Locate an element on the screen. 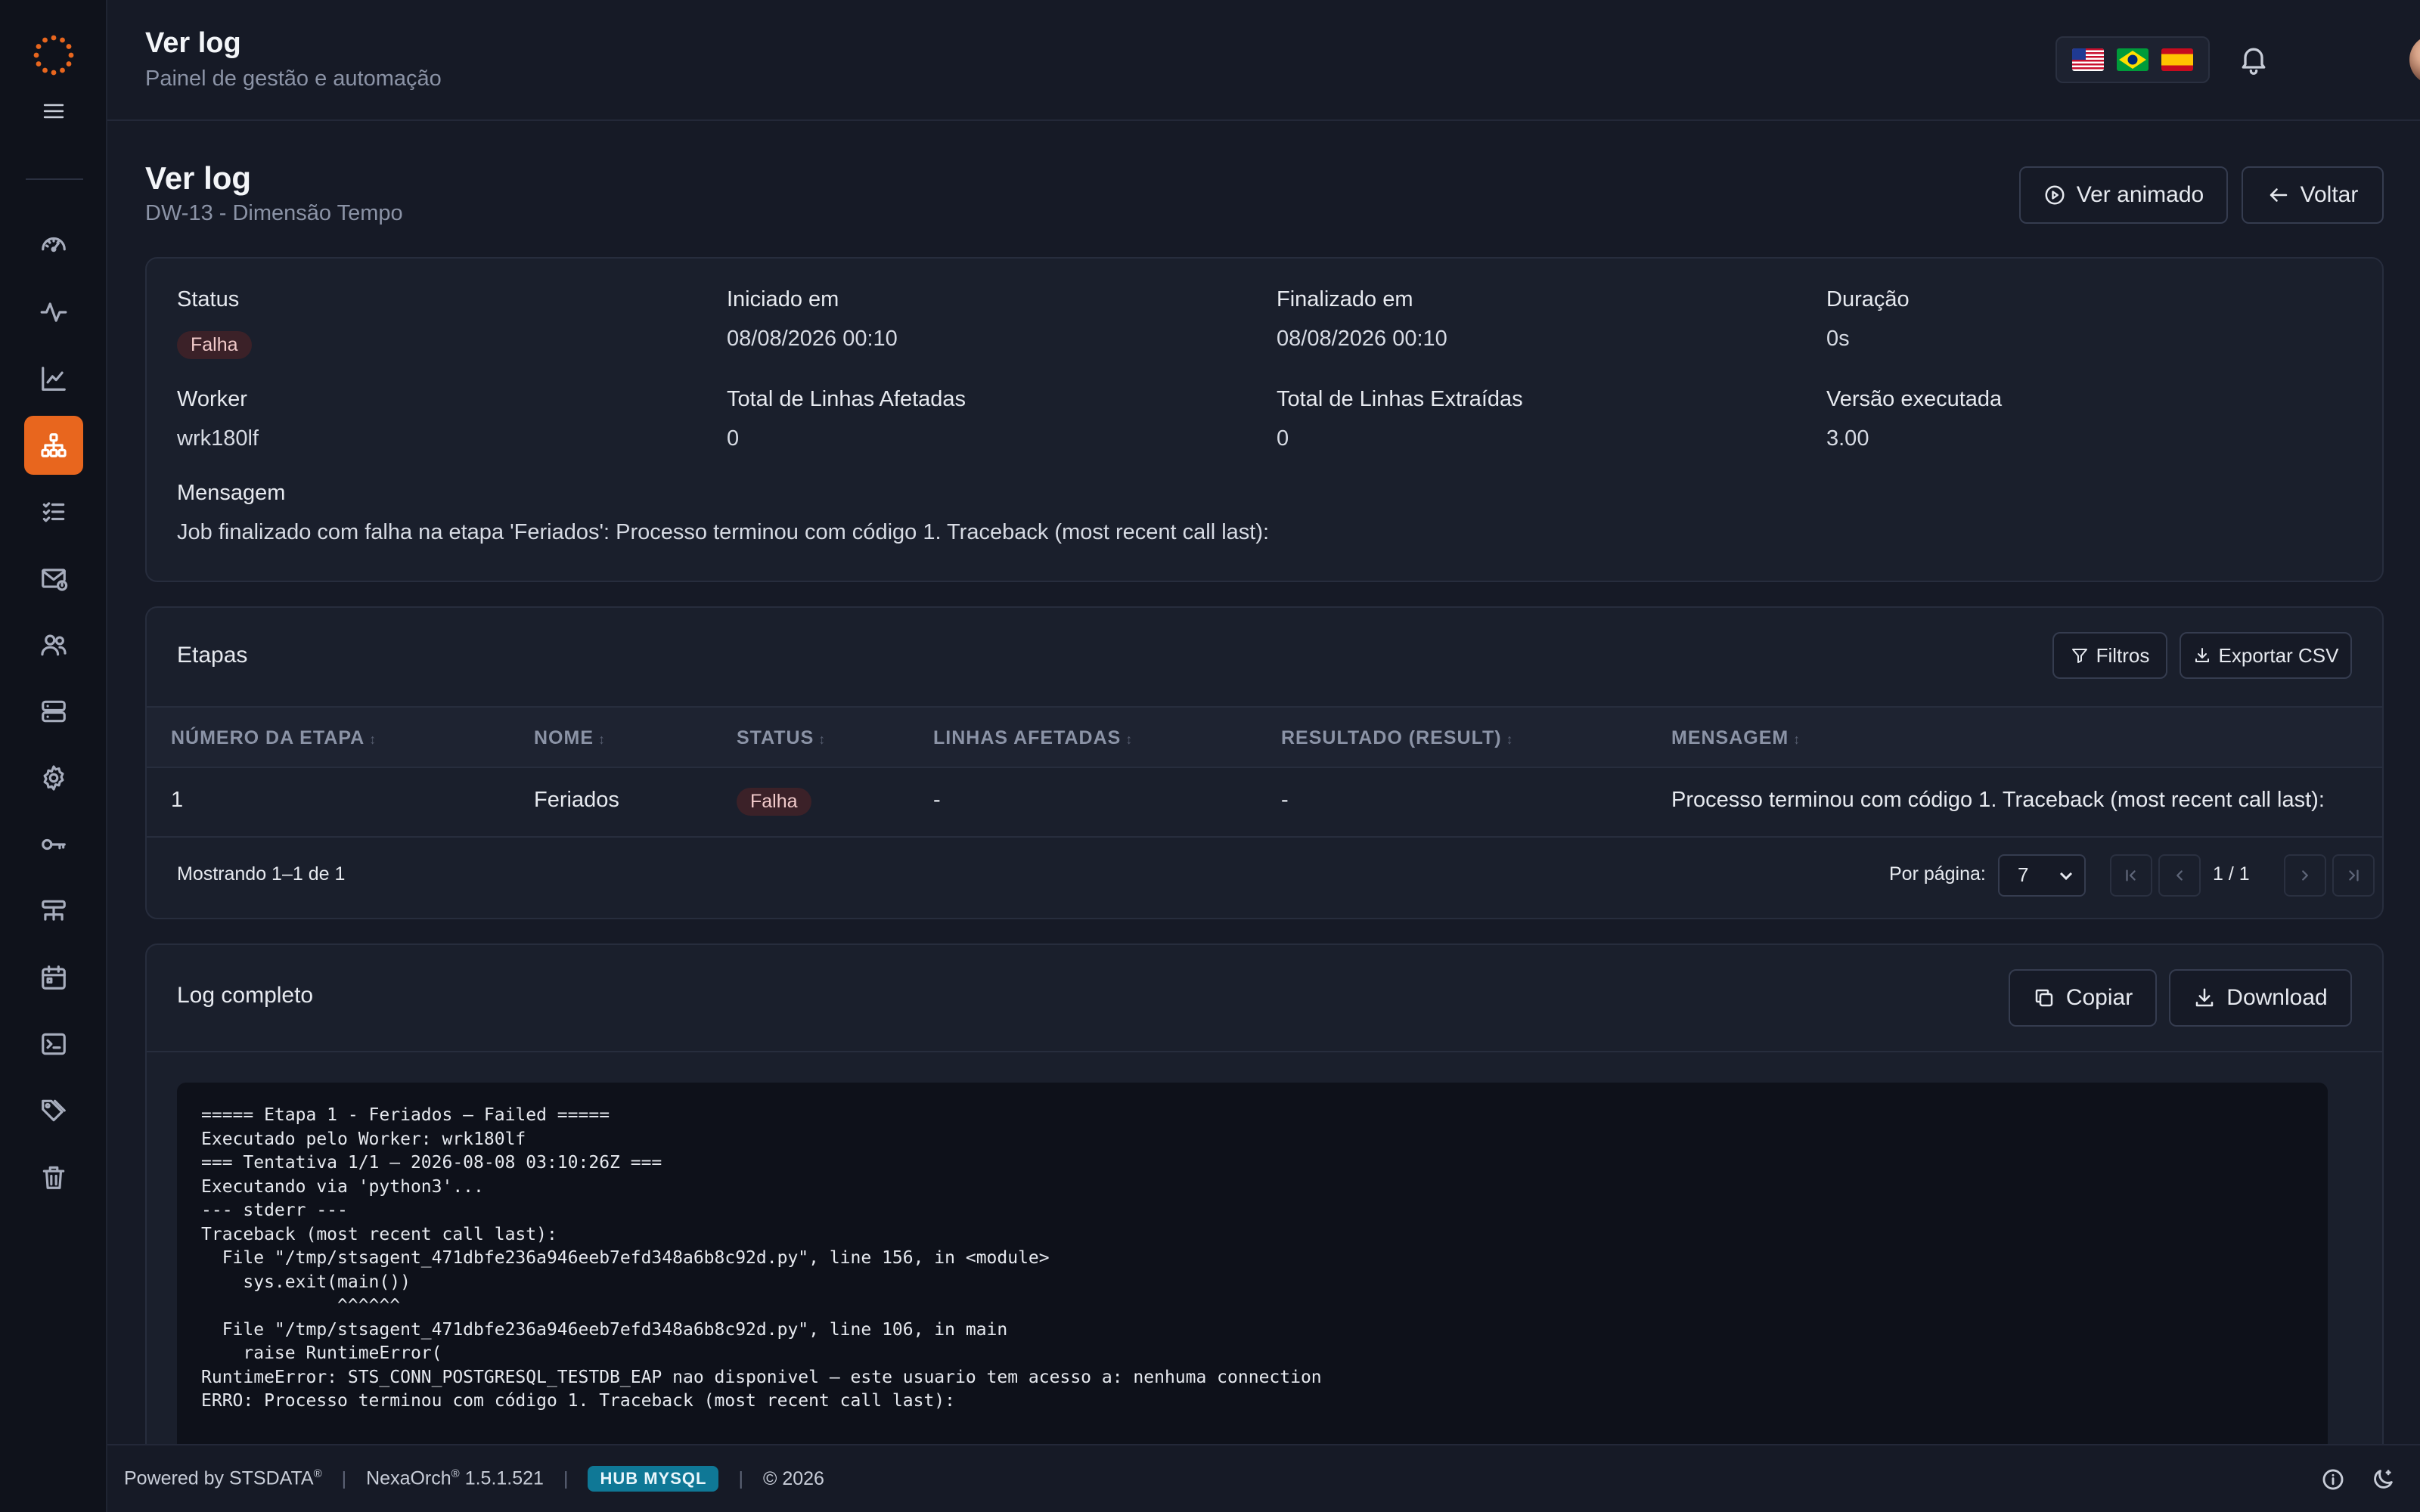 This screenshot has width=2420, height=1512. first-page-button is located at coordinates (2131, 876).